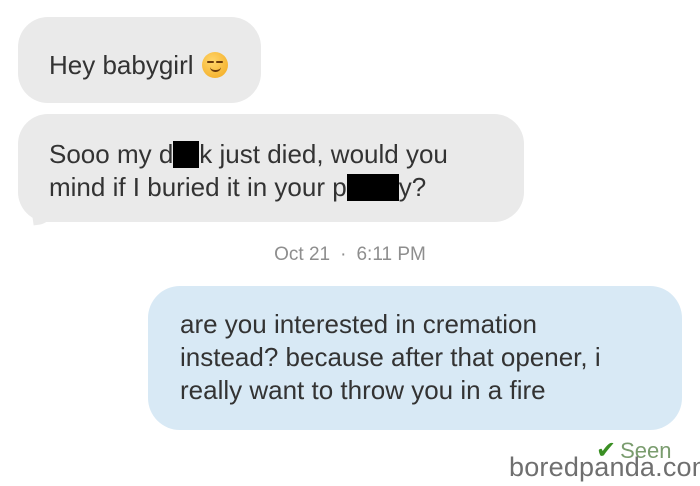 The height and width of the screenshot is (486, 700). Describe the element at coordinates (363, 390) in the screenshot. I see `message-text: really want to throw you in a fire` at that location.